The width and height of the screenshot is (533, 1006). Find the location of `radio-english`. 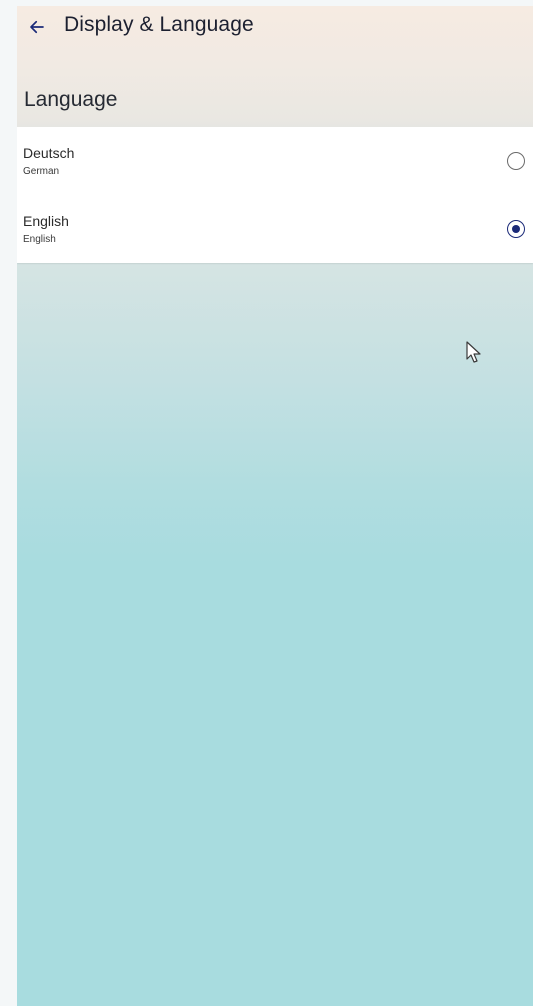

radio-english is located at coordinates (516, 229).